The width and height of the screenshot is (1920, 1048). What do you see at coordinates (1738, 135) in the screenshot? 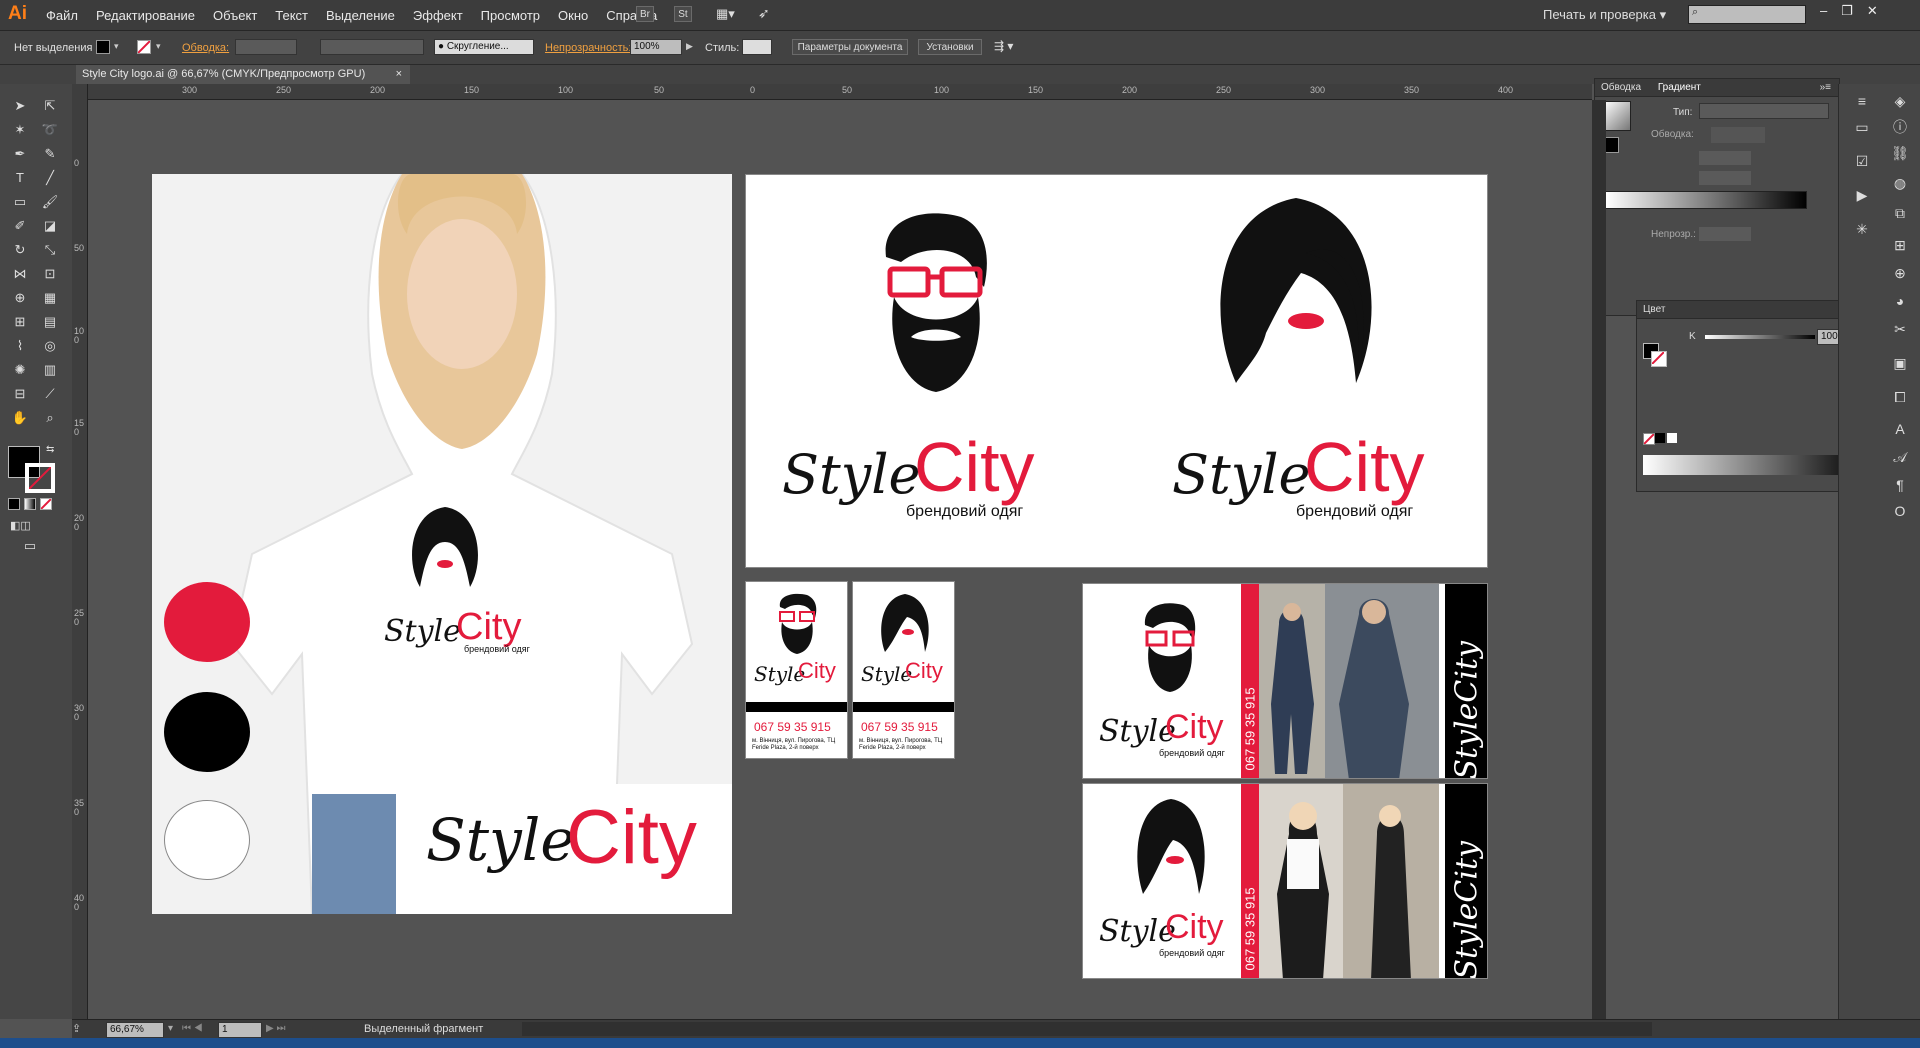
I see `gradient-stroke-buttons` at bounding box center [1738, 135].